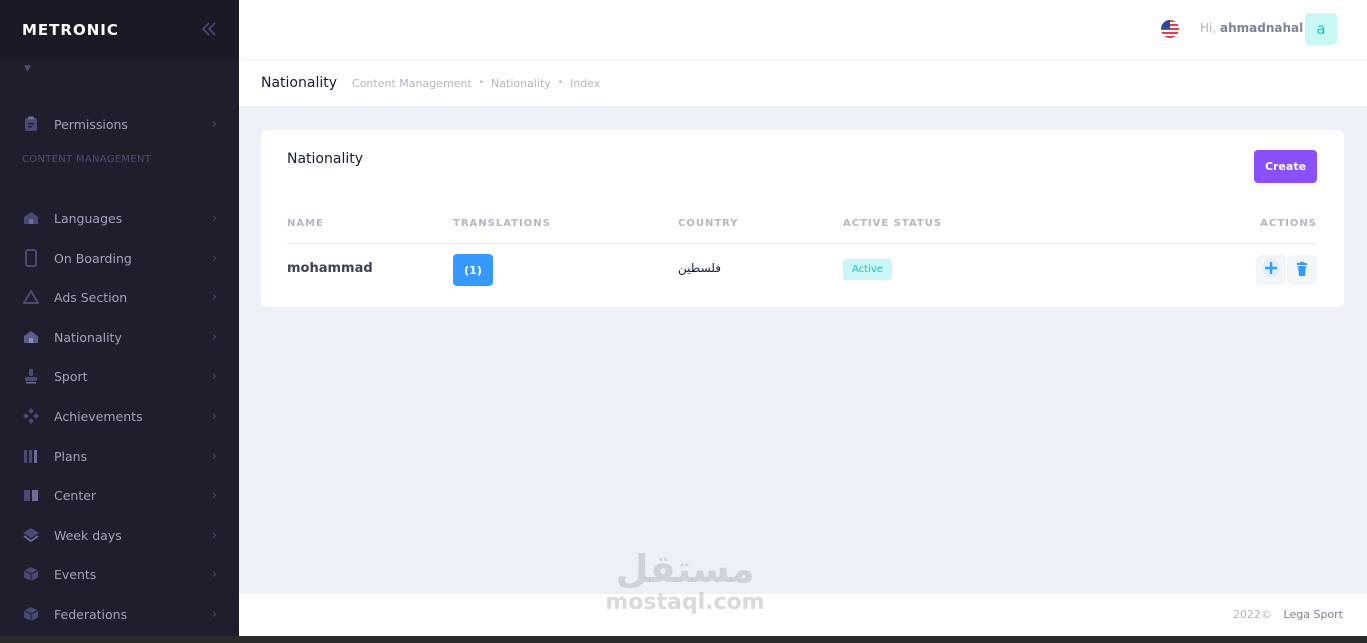 This screenshot has width=1367, height=643. I want to click on delete-button, so click(1302, 270).